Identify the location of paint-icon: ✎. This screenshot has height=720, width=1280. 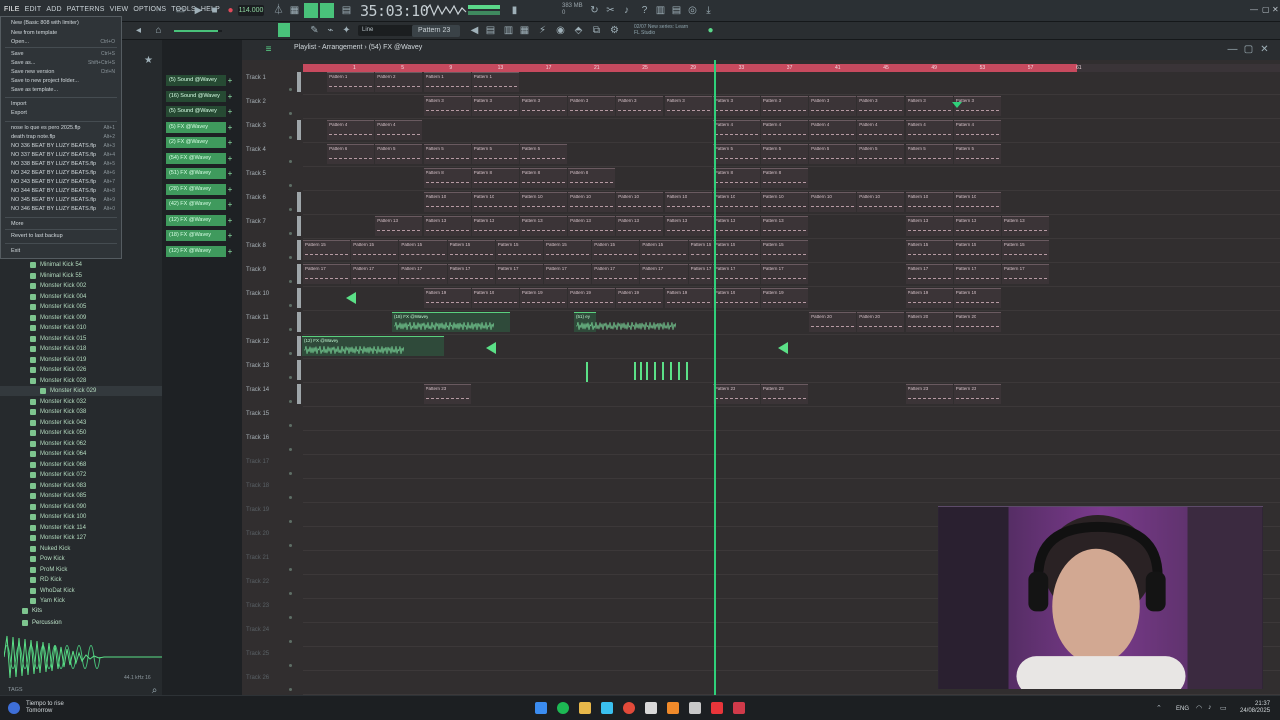
(314, 30).